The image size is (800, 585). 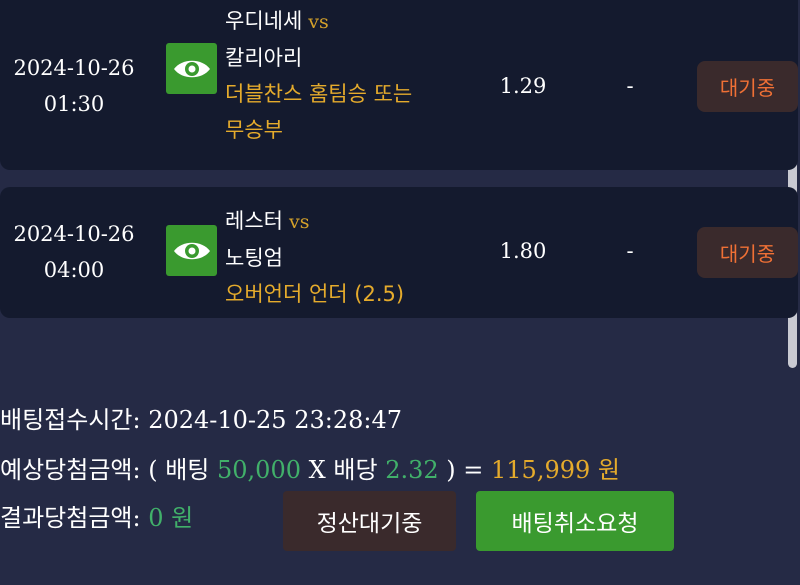 I want to click on bet-datetime: 2024-10-26 04:00, so click(x=74, y=252).